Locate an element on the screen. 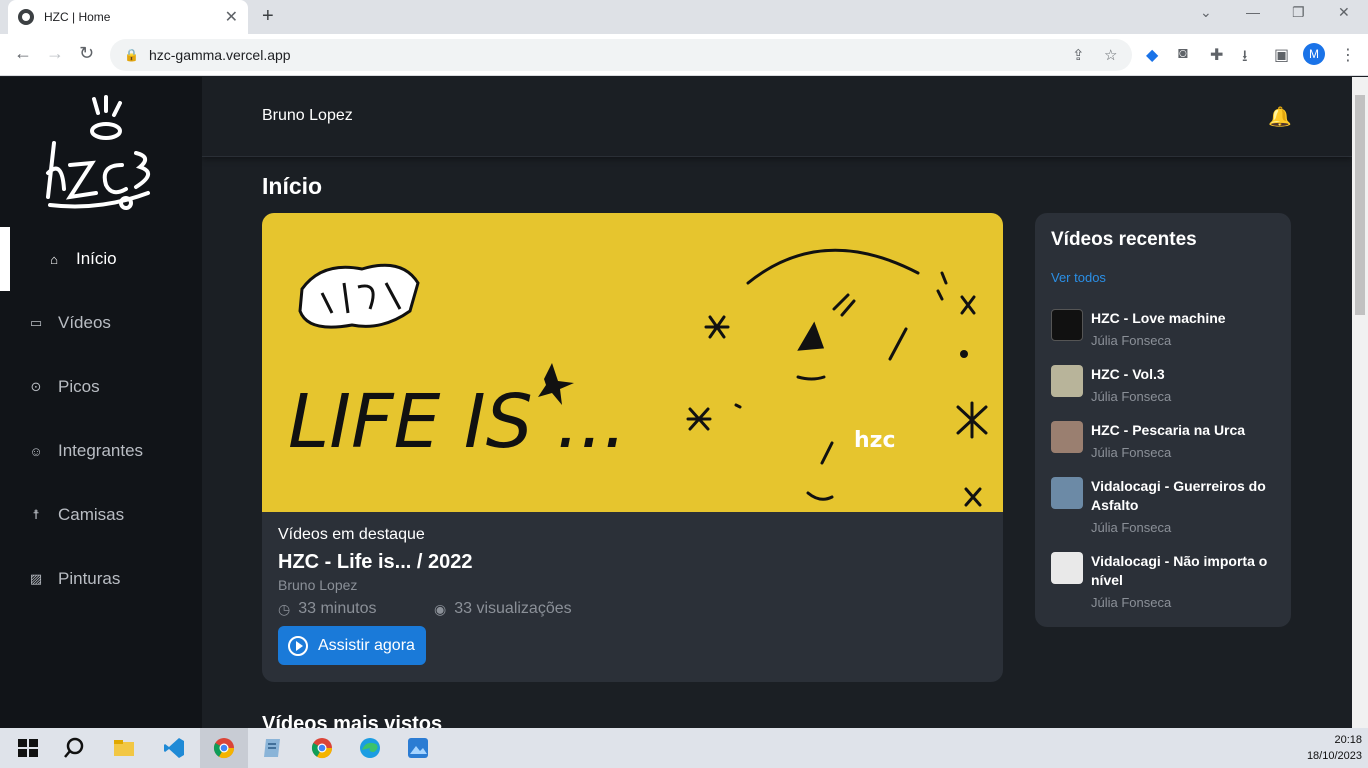 The image size is (1368, 768). file-explorer-icon is located at coordinates (124, 748).